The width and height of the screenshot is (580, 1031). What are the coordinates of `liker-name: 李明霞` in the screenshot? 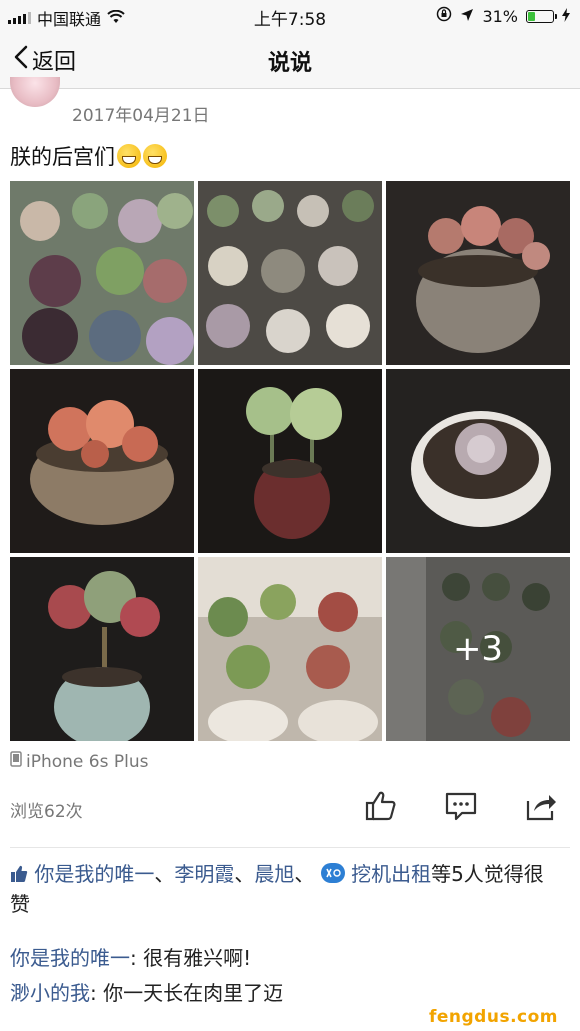 It's located at (204, 874).